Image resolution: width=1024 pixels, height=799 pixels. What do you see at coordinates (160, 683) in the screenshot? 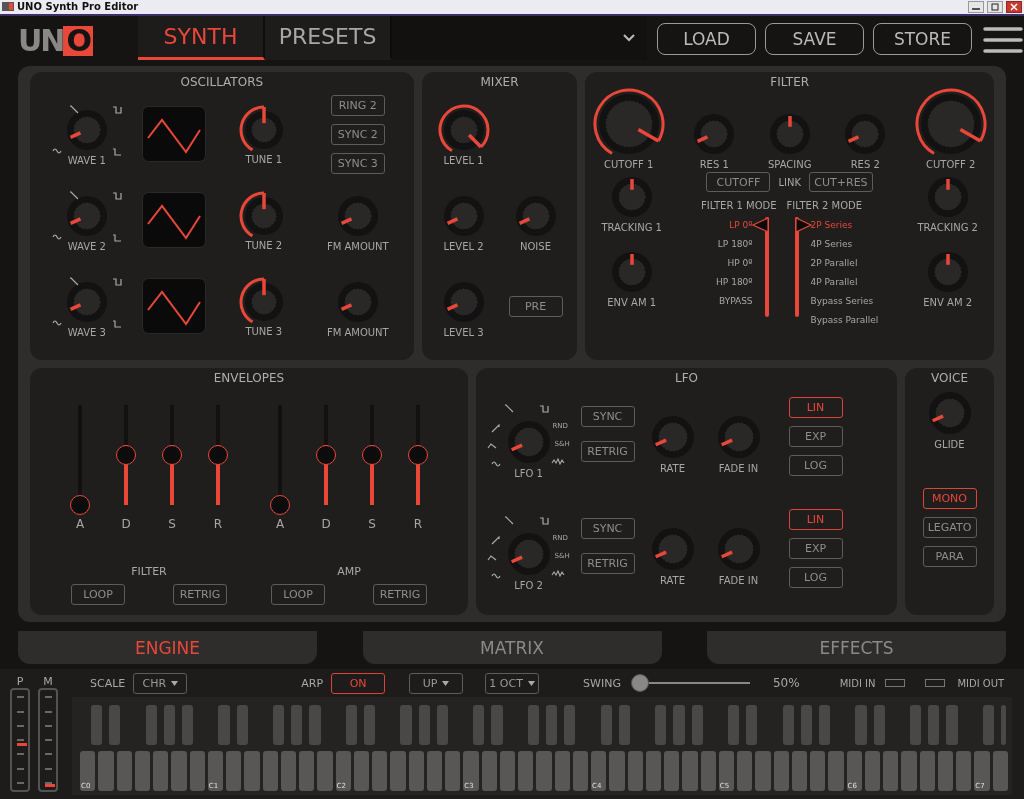
I see `scale-select: CHR` at bounding box center [160, 683].